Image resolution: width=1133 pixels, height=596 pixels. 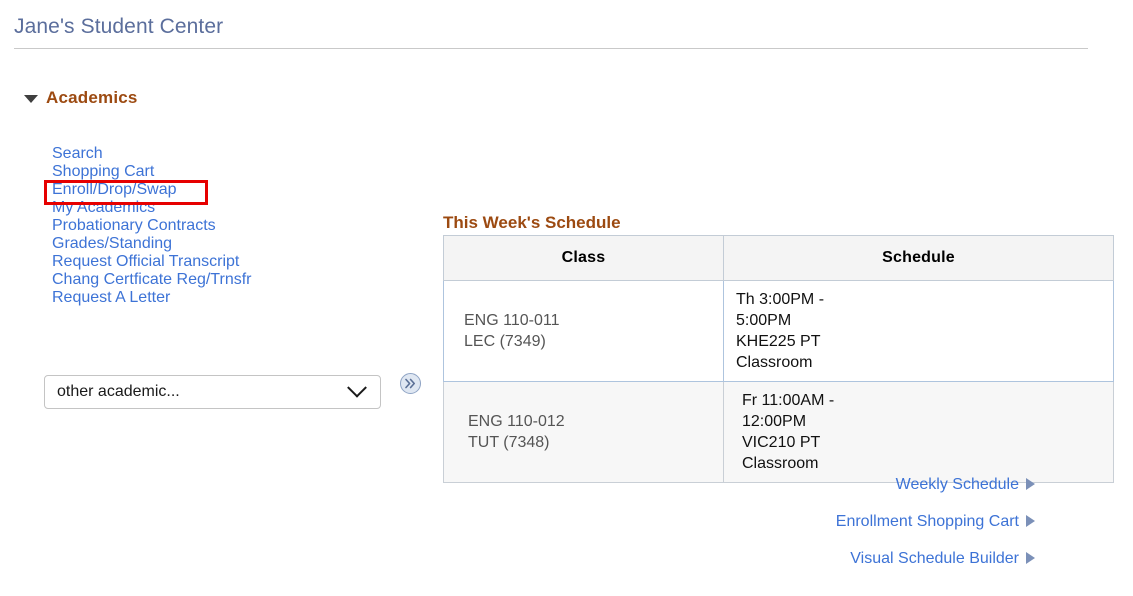 What do you see at coordinates (532, 222) in the screenshot?
I see `schedule-heading: This Week's Schedule` at bounding box center [532, 222].